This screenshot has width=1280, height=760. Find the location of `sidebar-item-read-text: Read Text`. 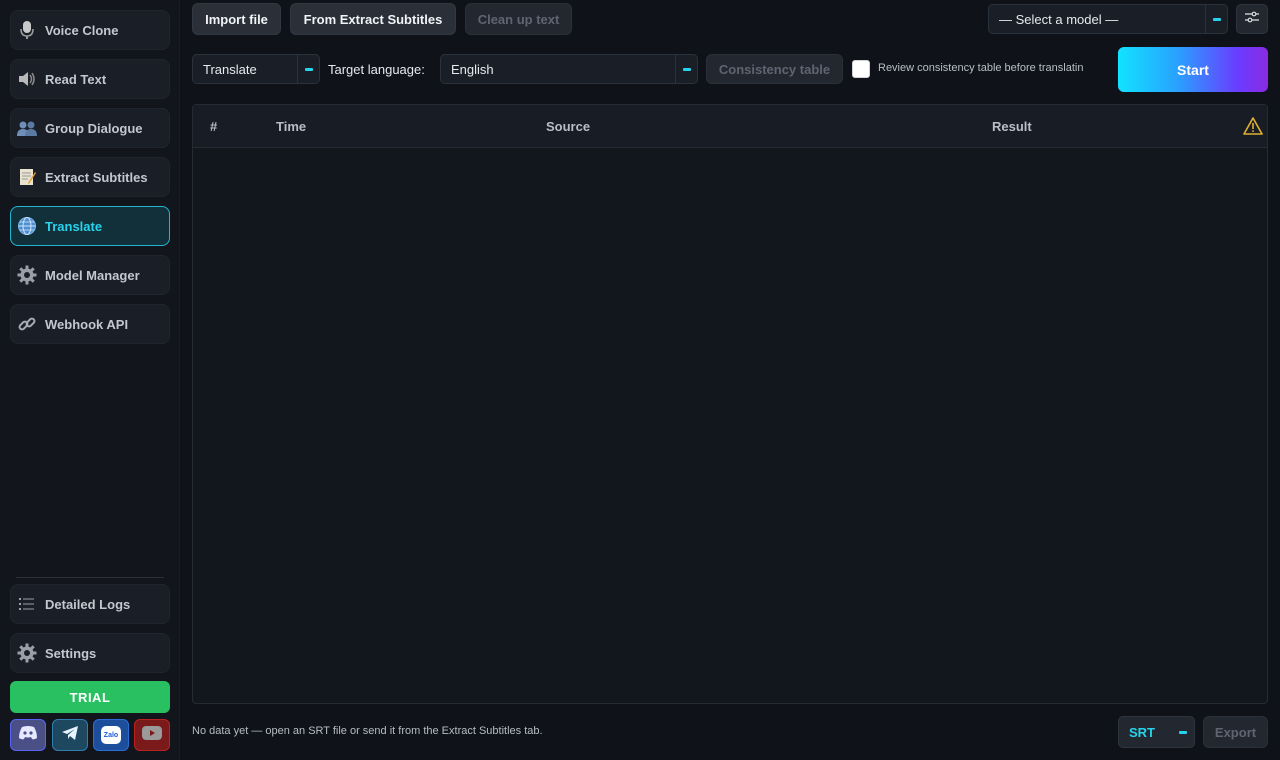

sidebar-item-read-text: Read Text is located at coordinates (90, 79).